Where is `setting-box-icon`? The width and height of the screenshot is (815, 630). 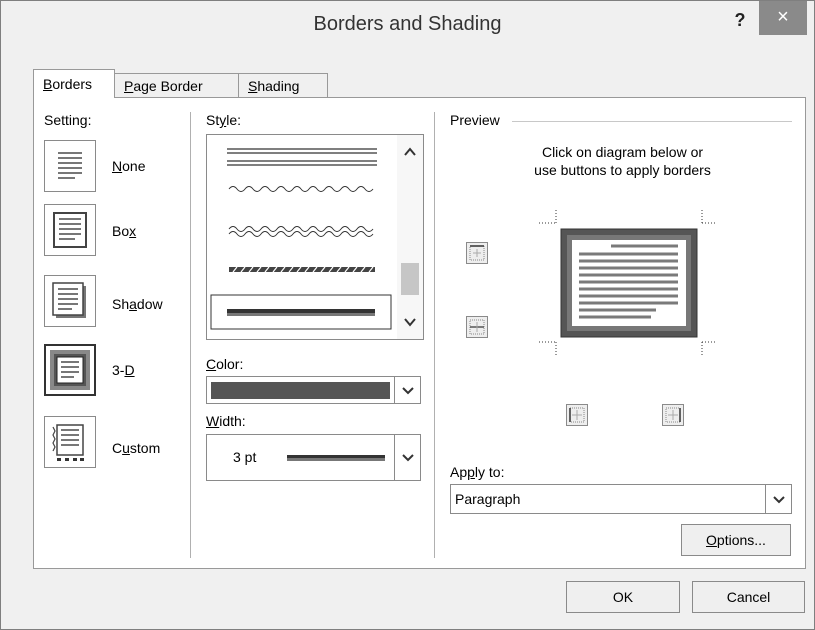
setting-box-icon is located at coordinates (70, 230).